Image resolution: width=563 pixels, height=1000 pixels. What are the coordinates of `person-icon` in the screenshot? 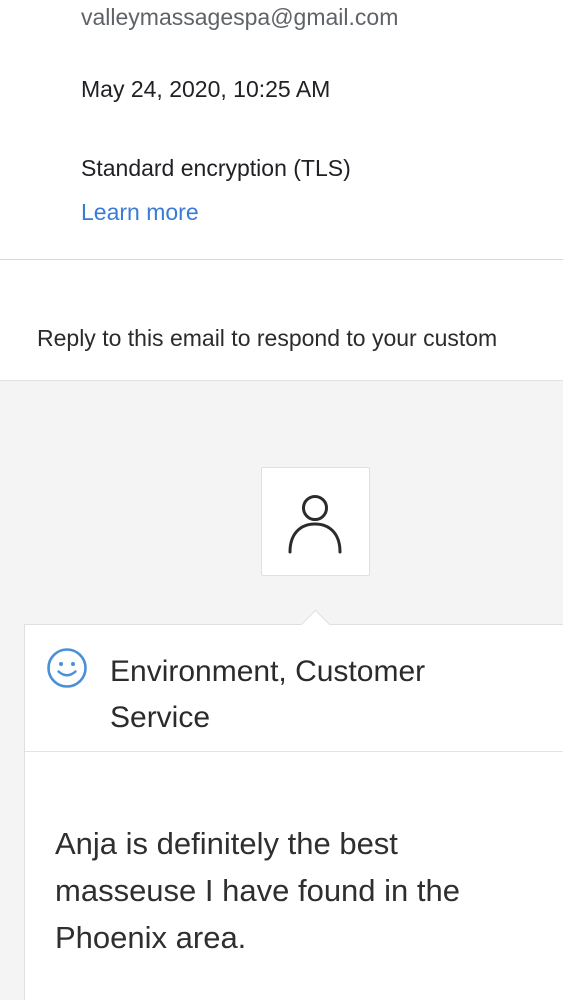 It's located at (315, 524).